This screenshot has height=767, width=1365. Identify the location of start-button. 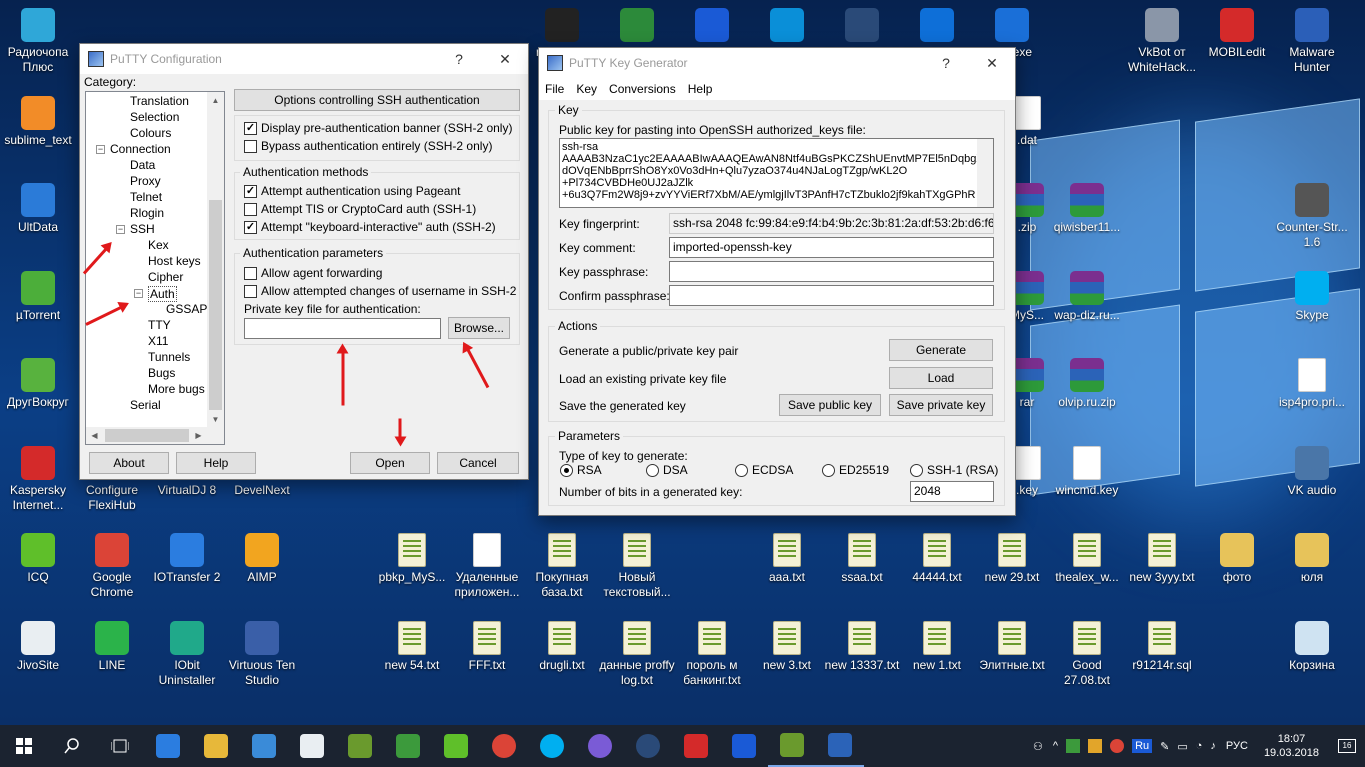
(24, 746).